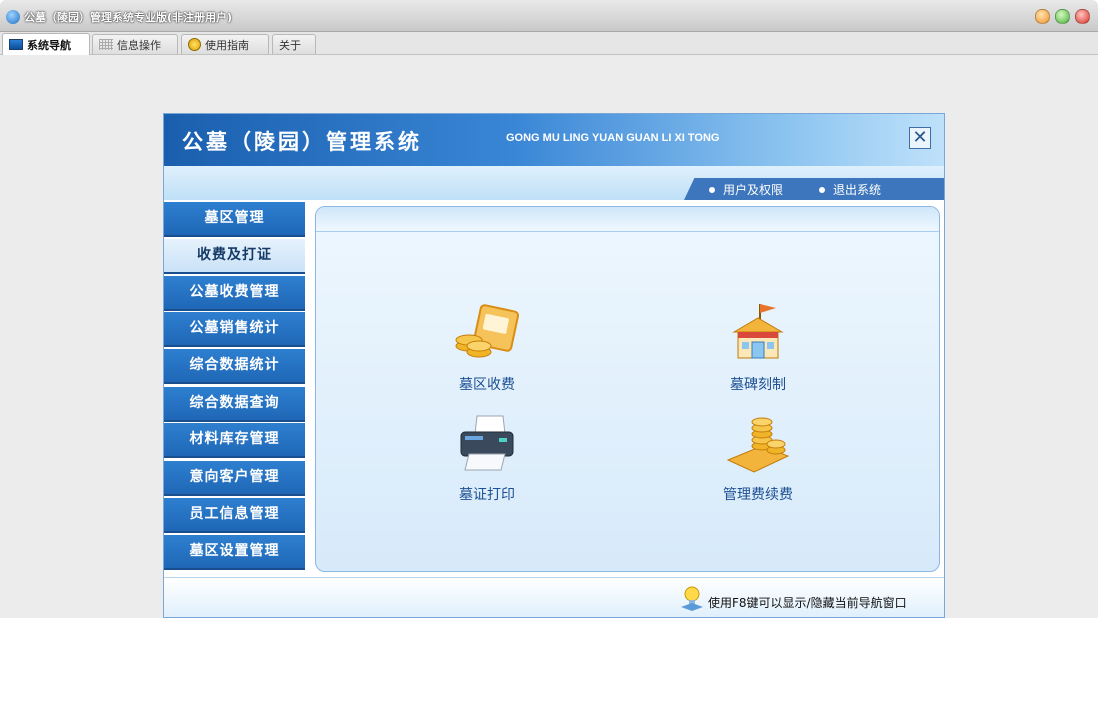 The width and height of the screenshot is (1098, 712). Describe the element at coordinates (234, 293) in the screenshot. I see `menu-item-fee-management: 公墓收费管理` at that location.